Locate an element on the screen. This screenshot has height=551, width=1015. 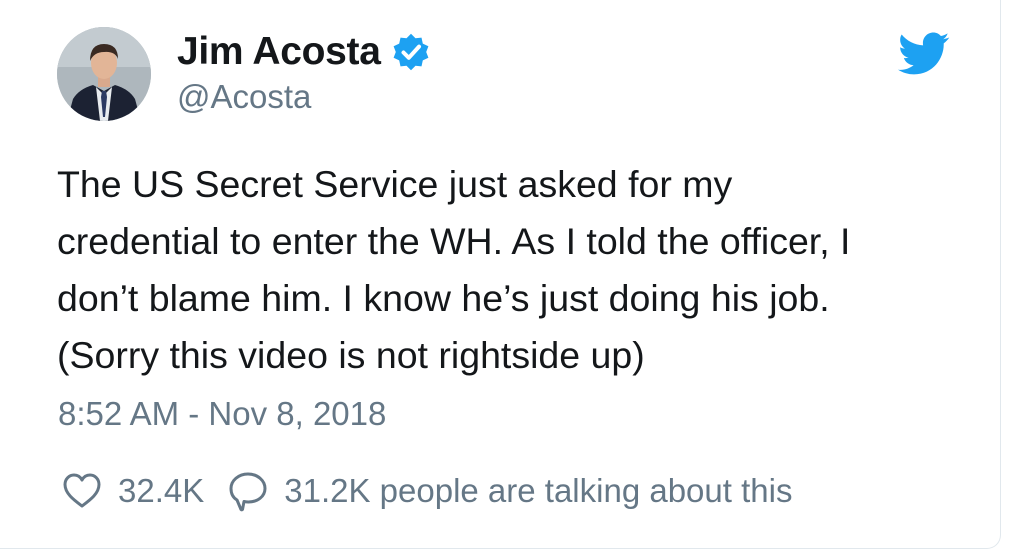
author-row: Jim Acosta is located at coordinates (304, 52).